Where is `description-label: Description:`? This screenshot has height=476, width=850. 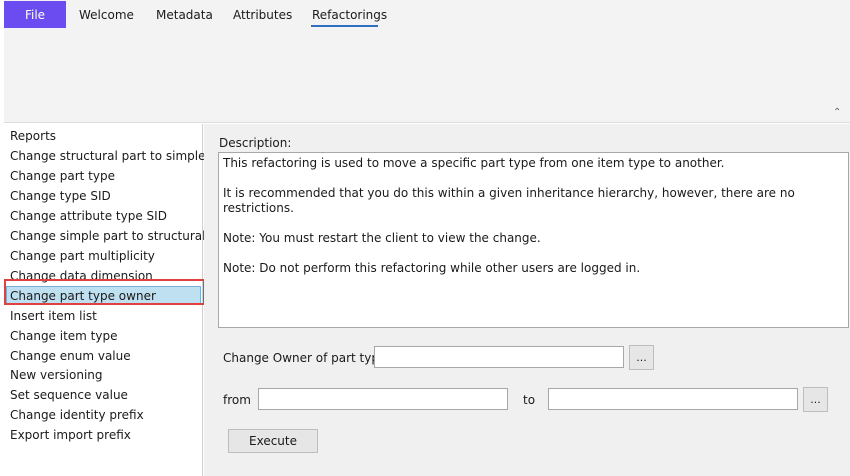 description-label: Description: is located at coordinates (255, 143).